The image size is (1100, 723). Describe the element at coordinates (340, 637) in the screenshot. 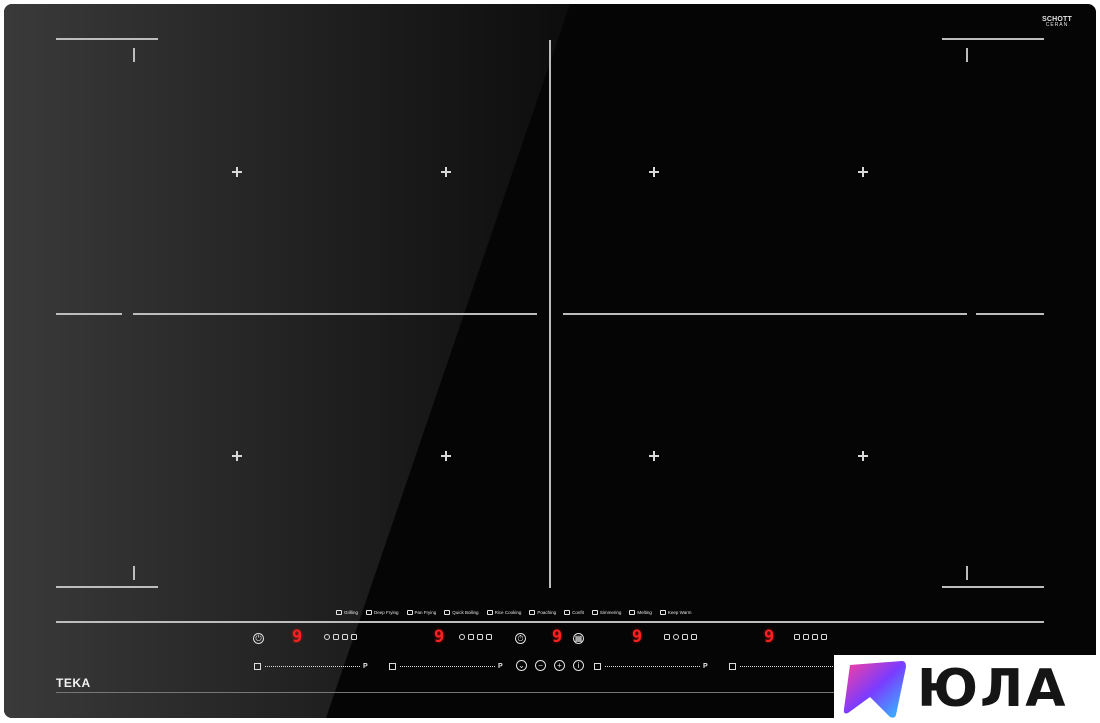

I see `zone-1-mode-icons` at that location.